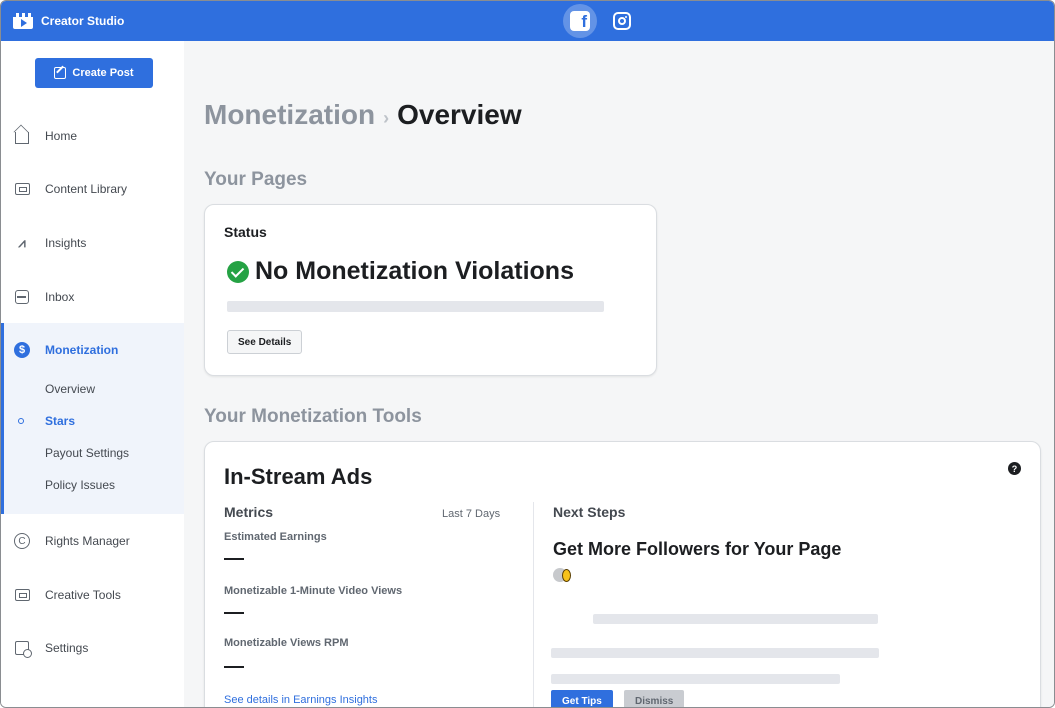 The width and height of the screenshot is (1055, 708). I want to click on create-post-button: Create Post, so click(94, 73).